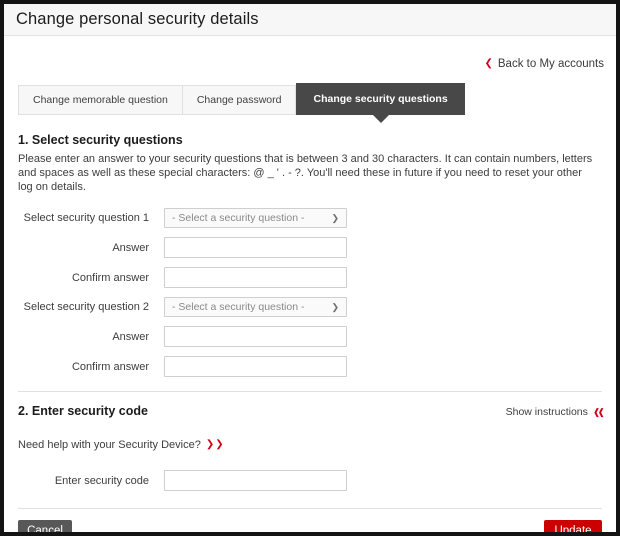 This screenshot has width=620, height=536. What do you see at coordinates (255, 336) in the screenshot?
I see `answer-2-input` at bounding box center [255, 336].